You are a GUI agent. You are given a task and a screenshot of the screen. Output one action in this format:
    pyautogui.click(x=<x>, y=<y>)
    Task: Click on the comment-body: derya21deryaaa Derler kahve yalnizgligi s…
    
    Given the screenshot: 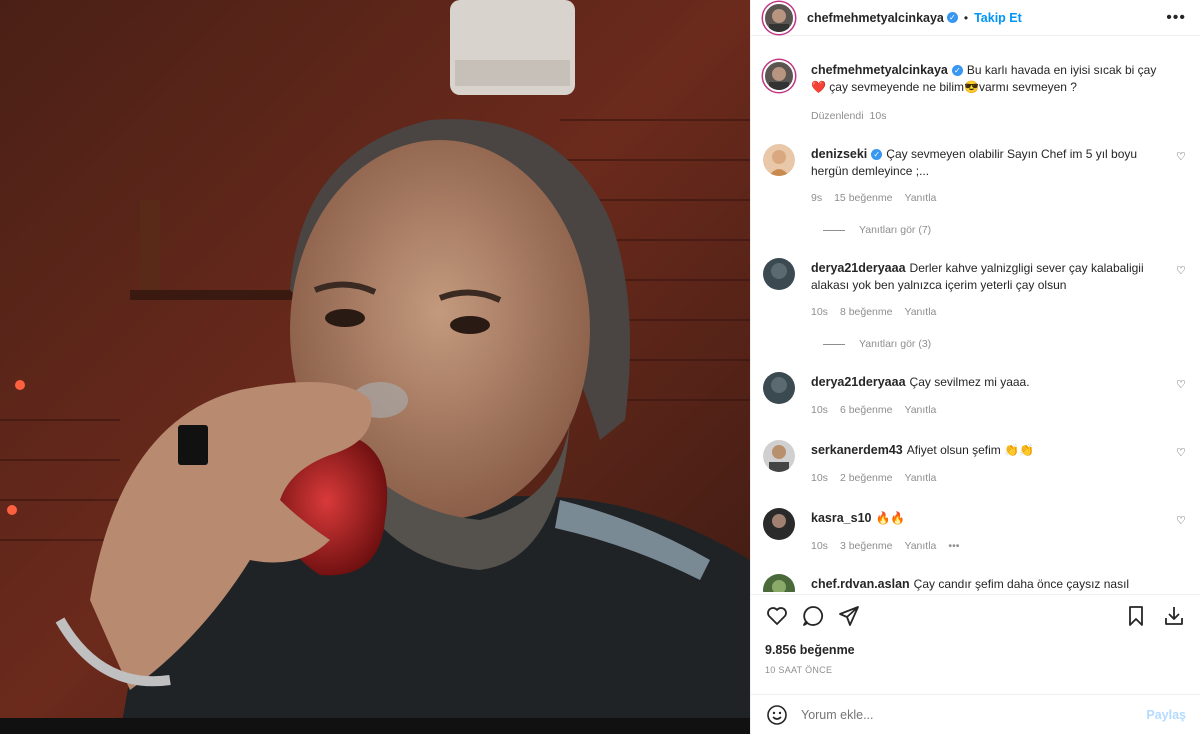 What is the action you would take?
    pyautogui.click(x=987, y=277)
    